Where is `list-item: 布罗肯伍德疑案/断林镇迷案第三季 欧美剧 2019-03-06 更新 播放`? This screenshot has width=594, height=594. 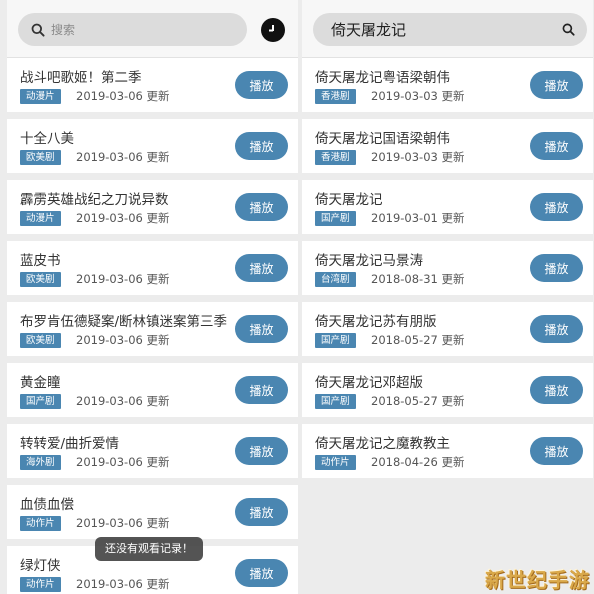 list-item: 布罗肯伍德疑案/断林镇迷案第三季 欧美剧 2019-03-06 更新 播放 is located at coordinates (152, 329).